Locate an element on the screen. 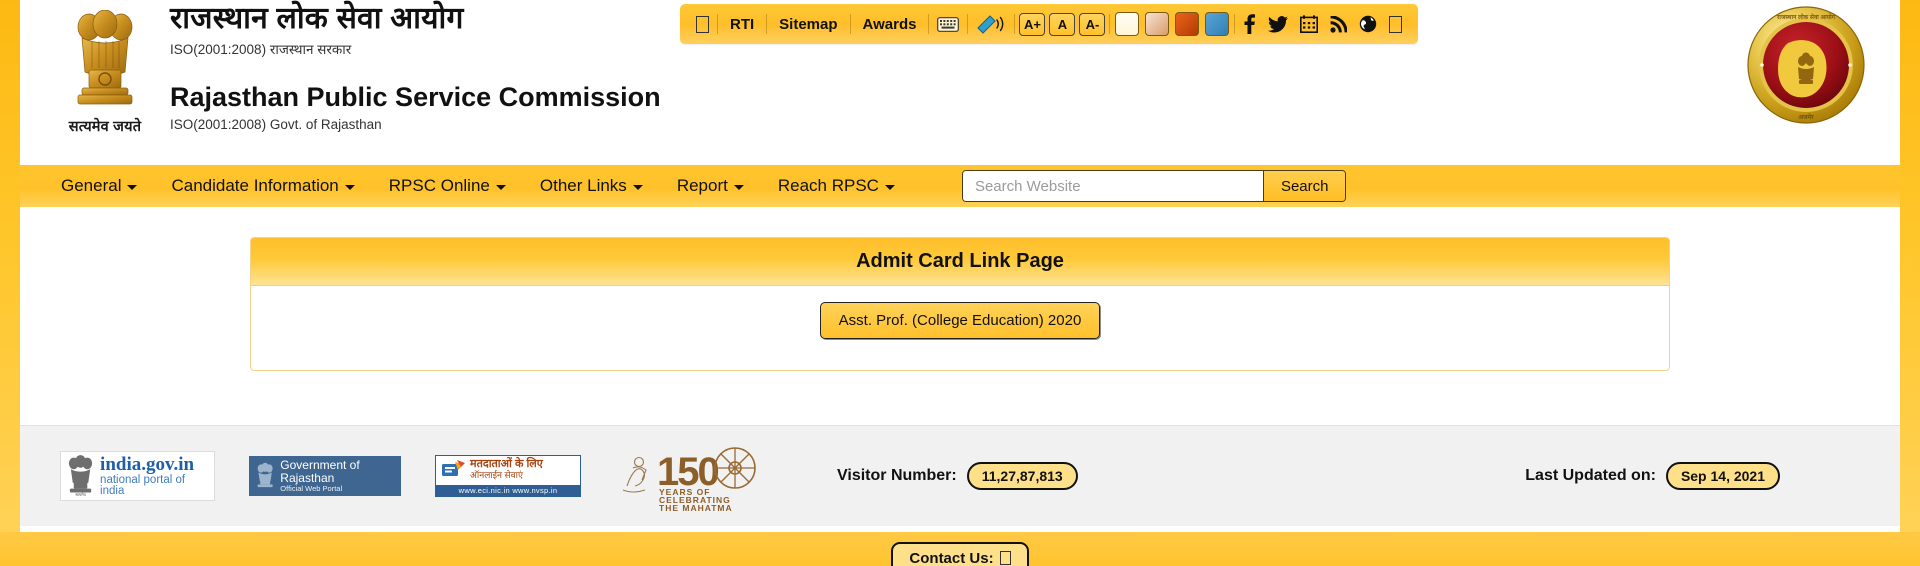 This screenshot has width=1920, height=566. nav-item-rpsc-online: RPSC Online is located at coordinates (447, 186).